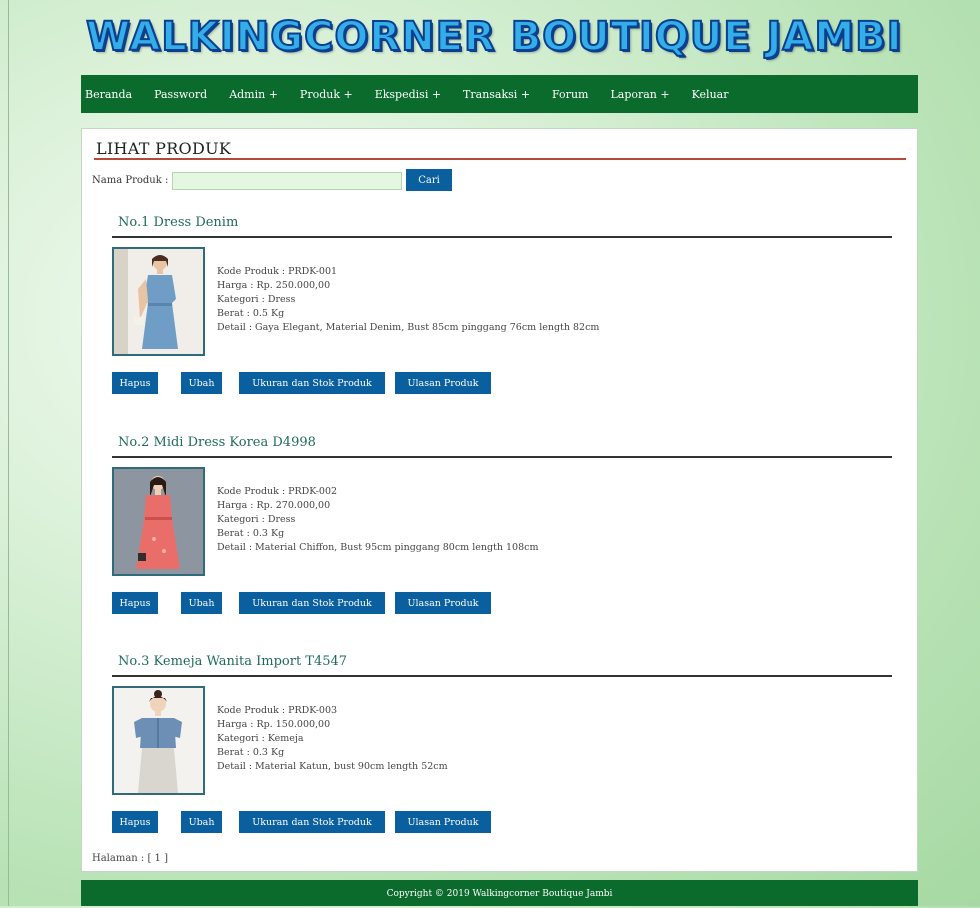  Describe the element at coordinates (158, 301) in the screenshot. I see `dress-denim-photo` at that location.